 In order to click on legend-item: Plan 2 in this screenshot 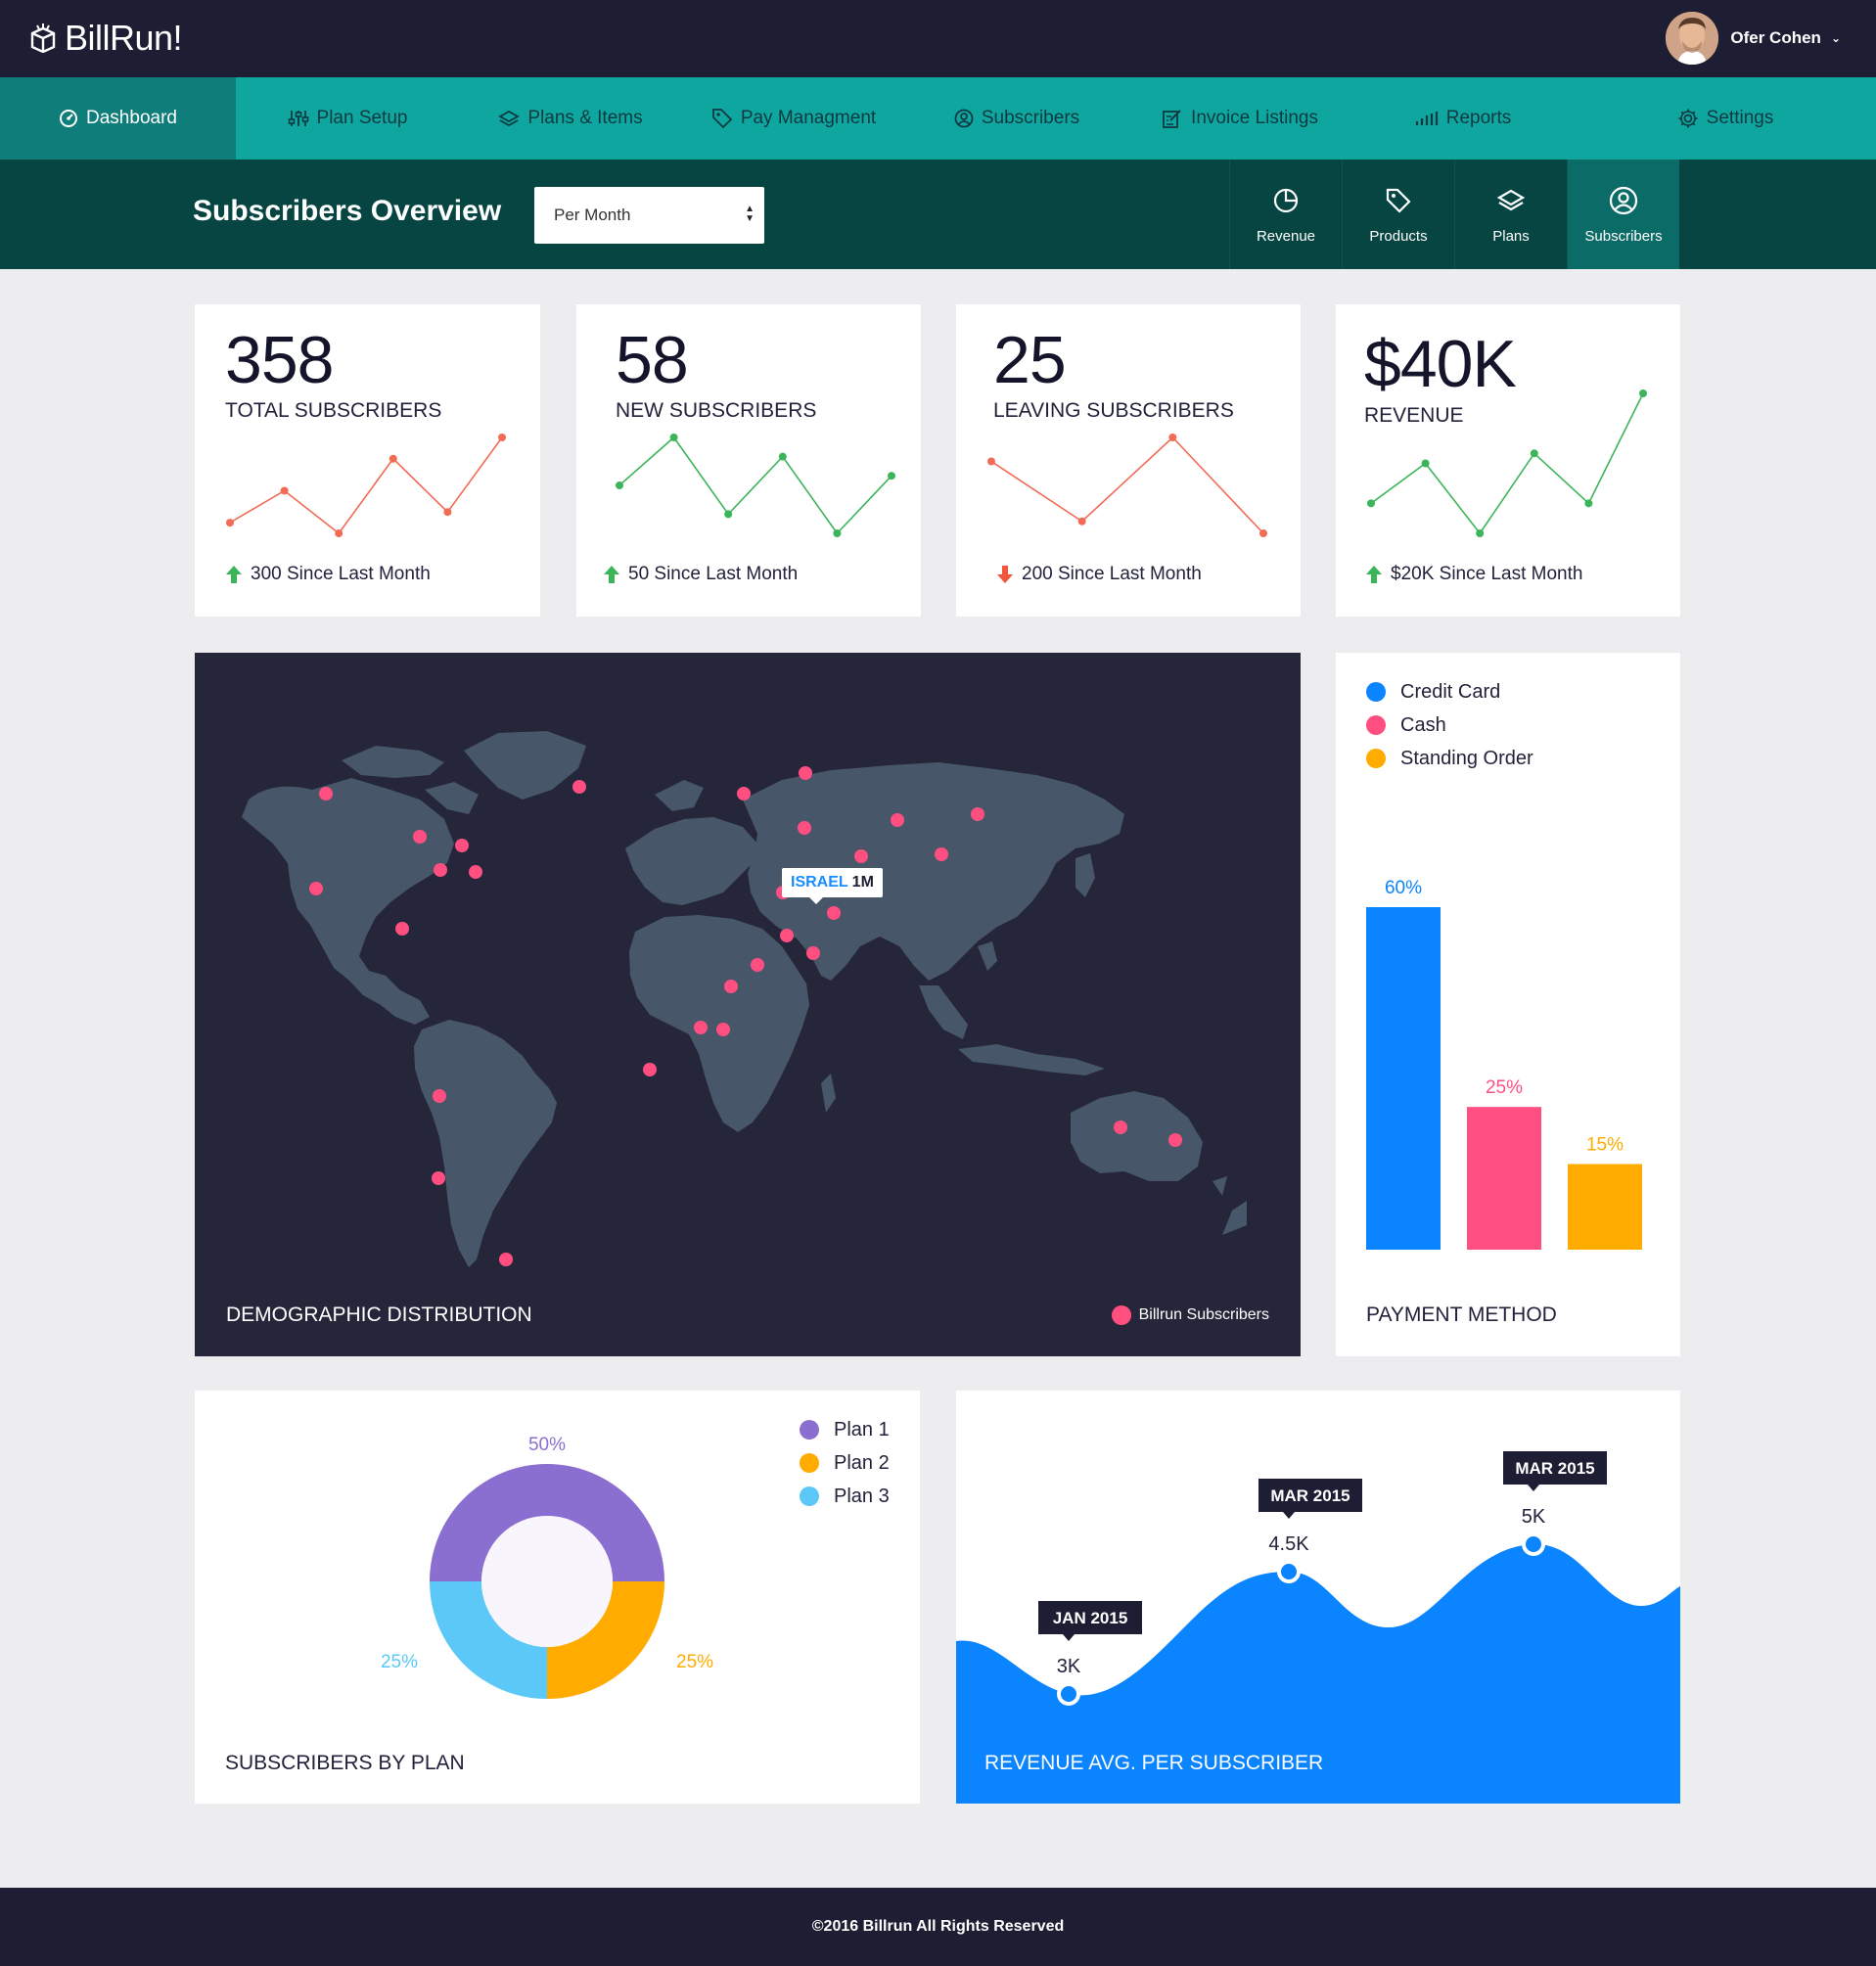, I will do `click(845, 1463)`.